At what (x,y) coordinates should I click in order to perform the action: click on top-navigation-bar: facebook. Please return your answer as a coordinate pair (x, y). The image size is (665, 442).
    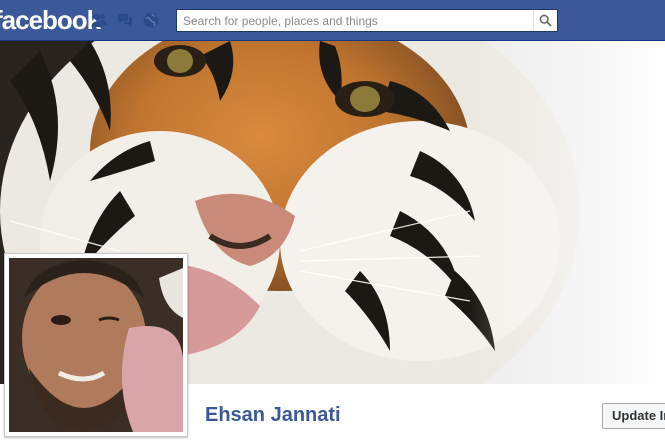
    Looking at the image, I should click on (332, 20).